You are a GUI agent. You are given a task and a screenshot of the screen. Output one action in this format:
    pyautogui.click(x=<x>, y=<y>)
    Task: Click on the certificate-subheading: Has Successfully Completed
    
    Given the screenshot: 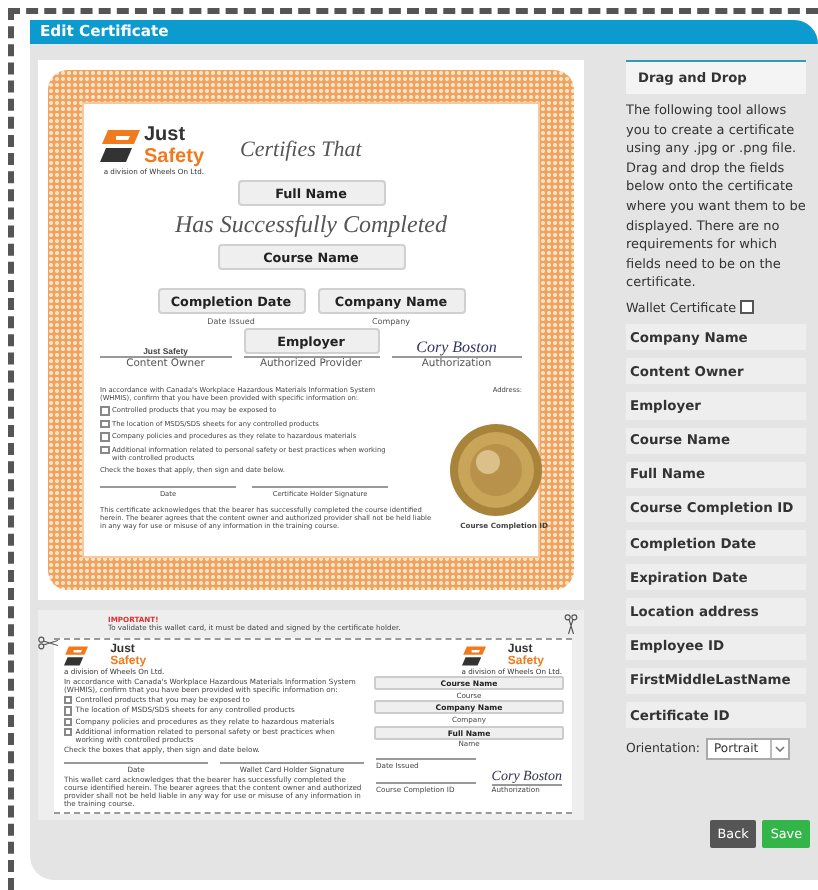 What is the action you would take?
    pyautogui.click(x=311, y=225)
    